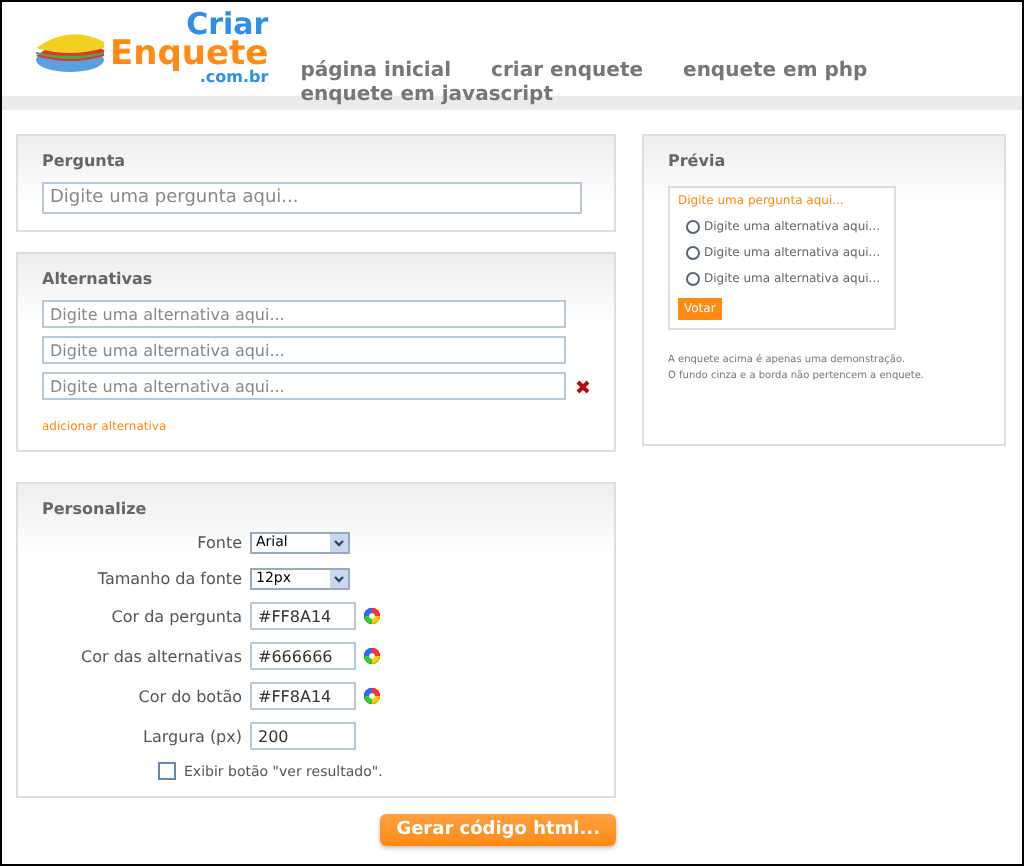 The width and height of the screenshot is (1024, 866). What do you see at coordinates (95, 509) in the screenshot?
I see `panel-title: Personalize` at bounding box center [95, 509].